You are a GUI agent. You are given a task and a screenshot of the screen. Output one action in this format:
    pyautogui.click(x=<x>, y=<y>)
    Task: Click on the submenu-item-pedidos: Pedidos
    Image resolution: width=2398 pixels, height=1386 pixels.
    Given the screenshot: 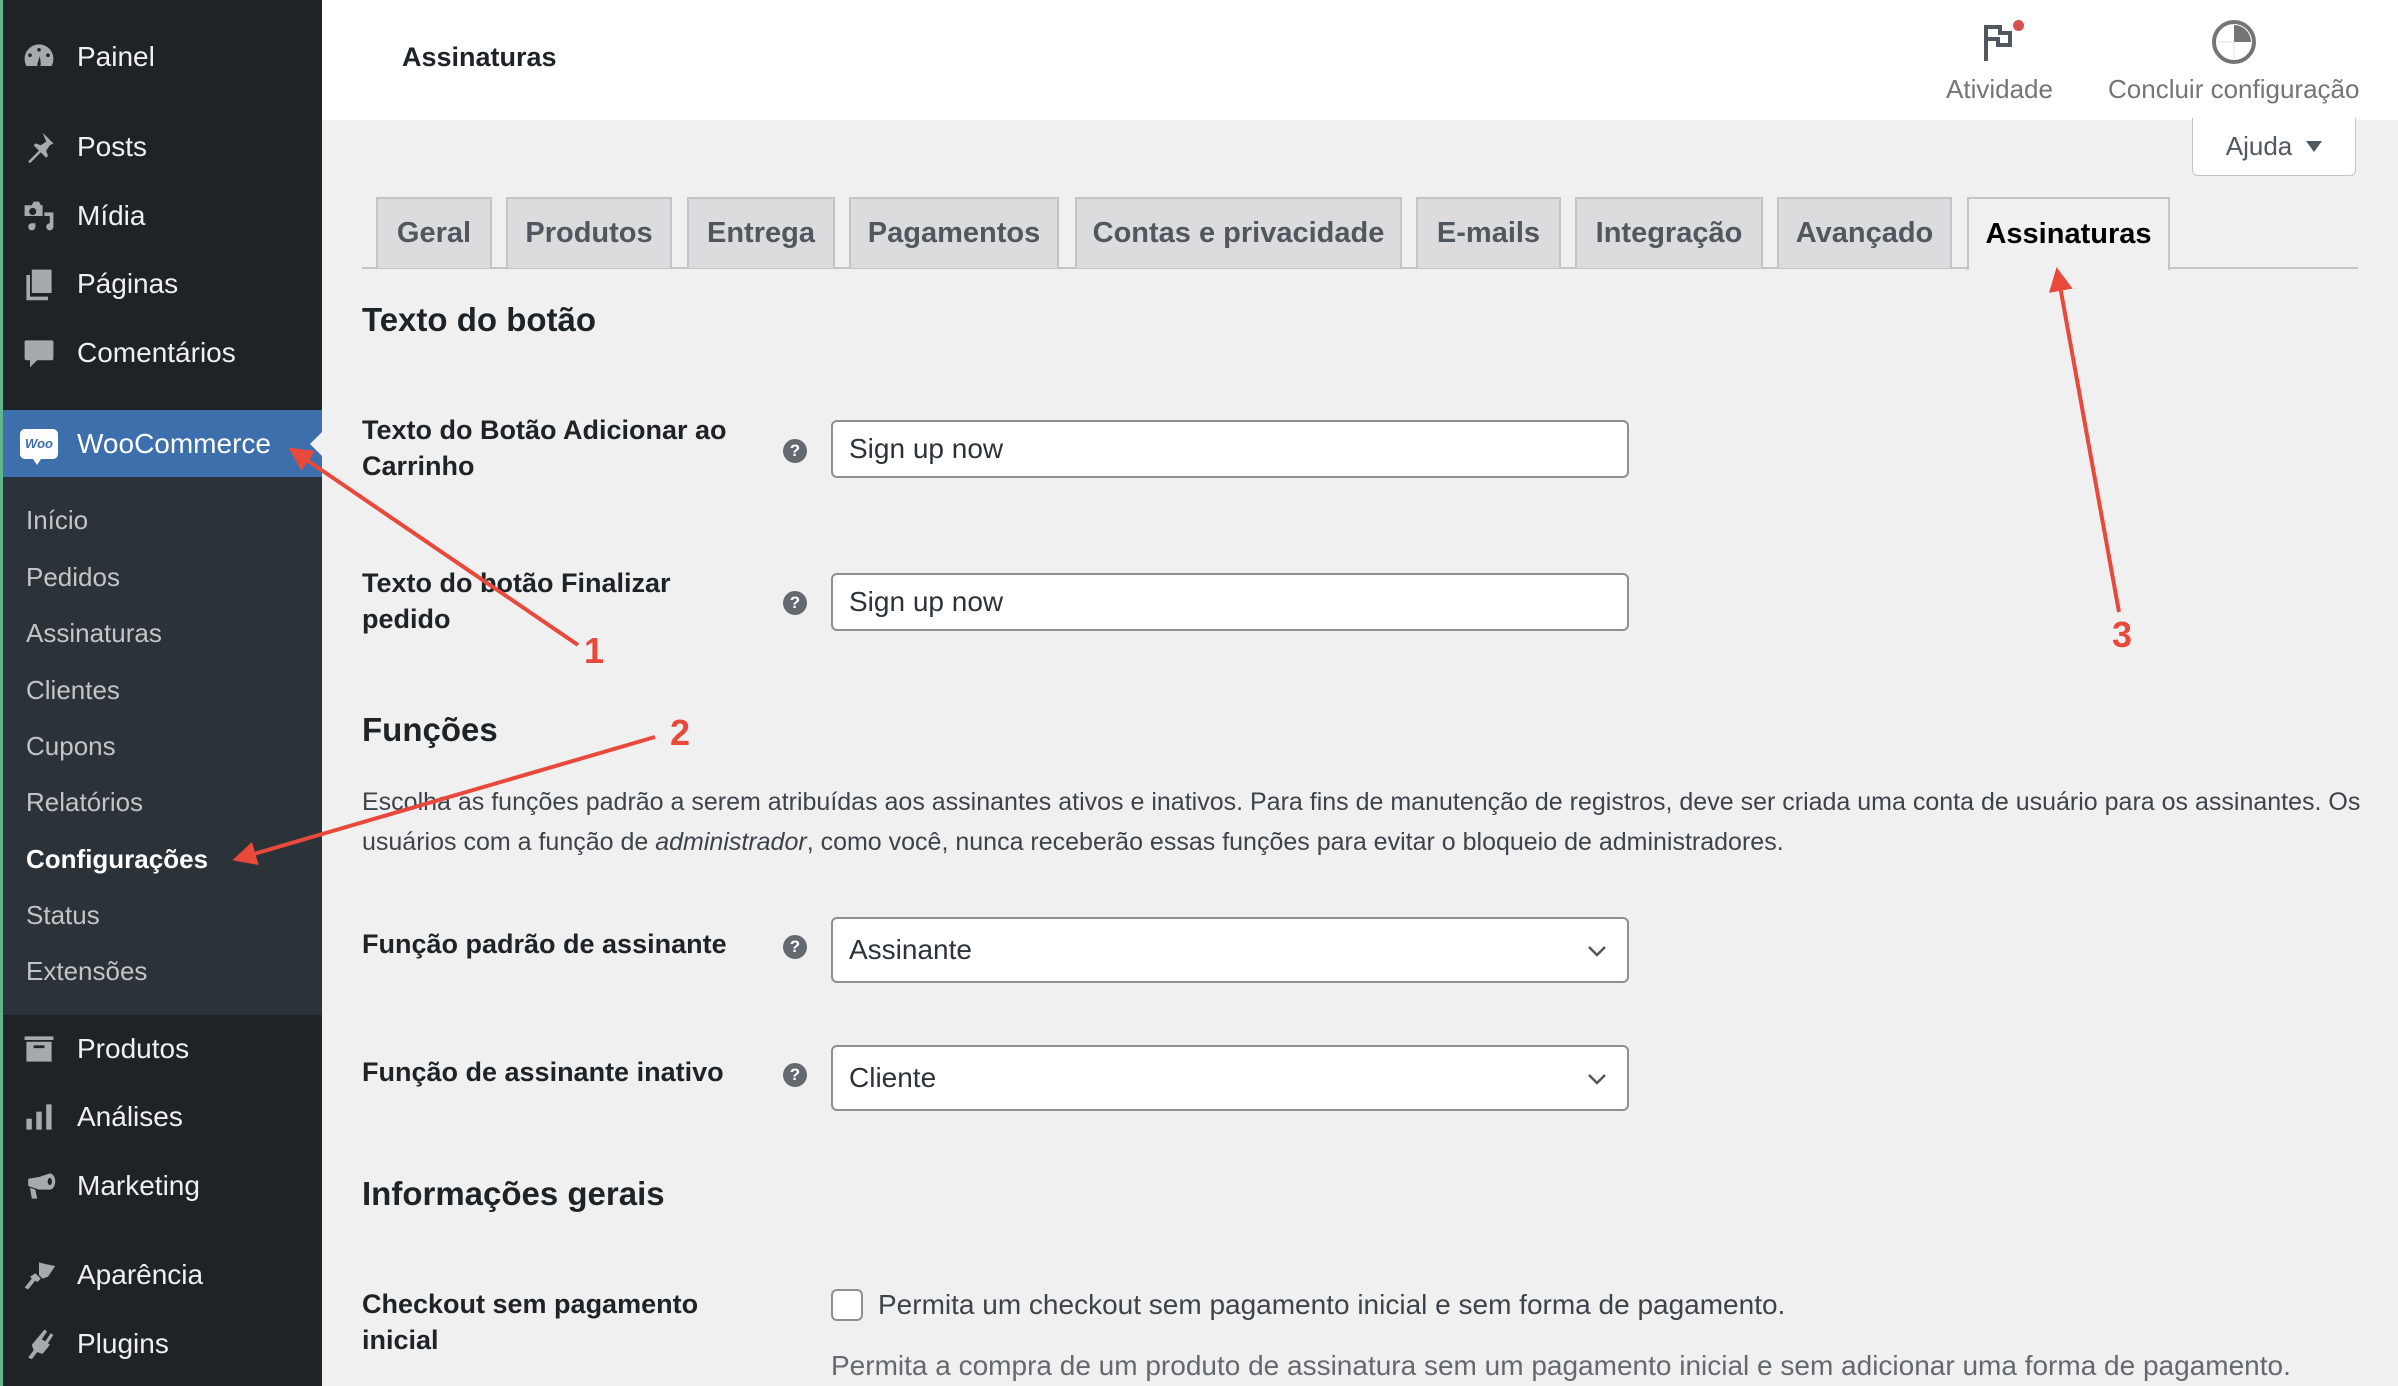 What is the action you would take?
    pyautogui.click(x=73, y=577)
    